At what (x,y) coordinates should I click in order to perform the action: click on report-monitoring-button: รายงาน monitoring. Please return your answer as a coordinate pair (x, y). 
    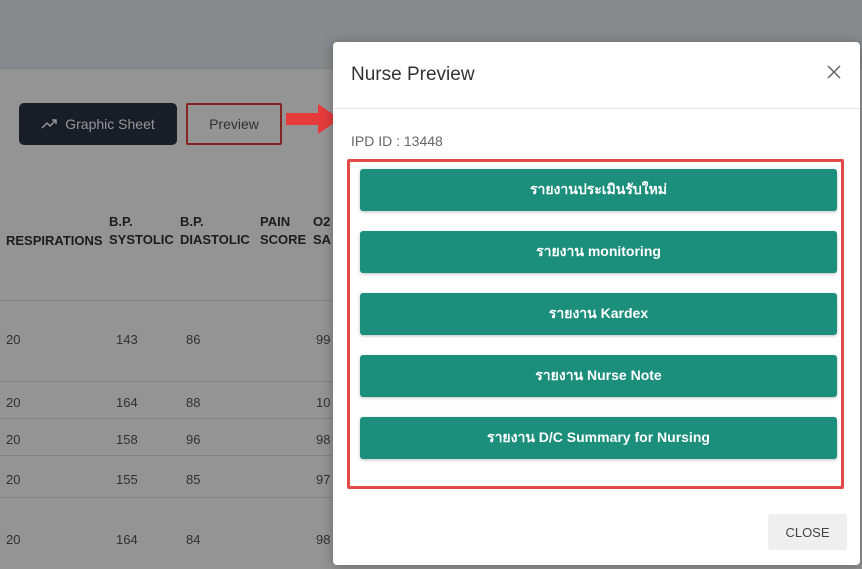
    Looking at the image, I should click on (598, 252).